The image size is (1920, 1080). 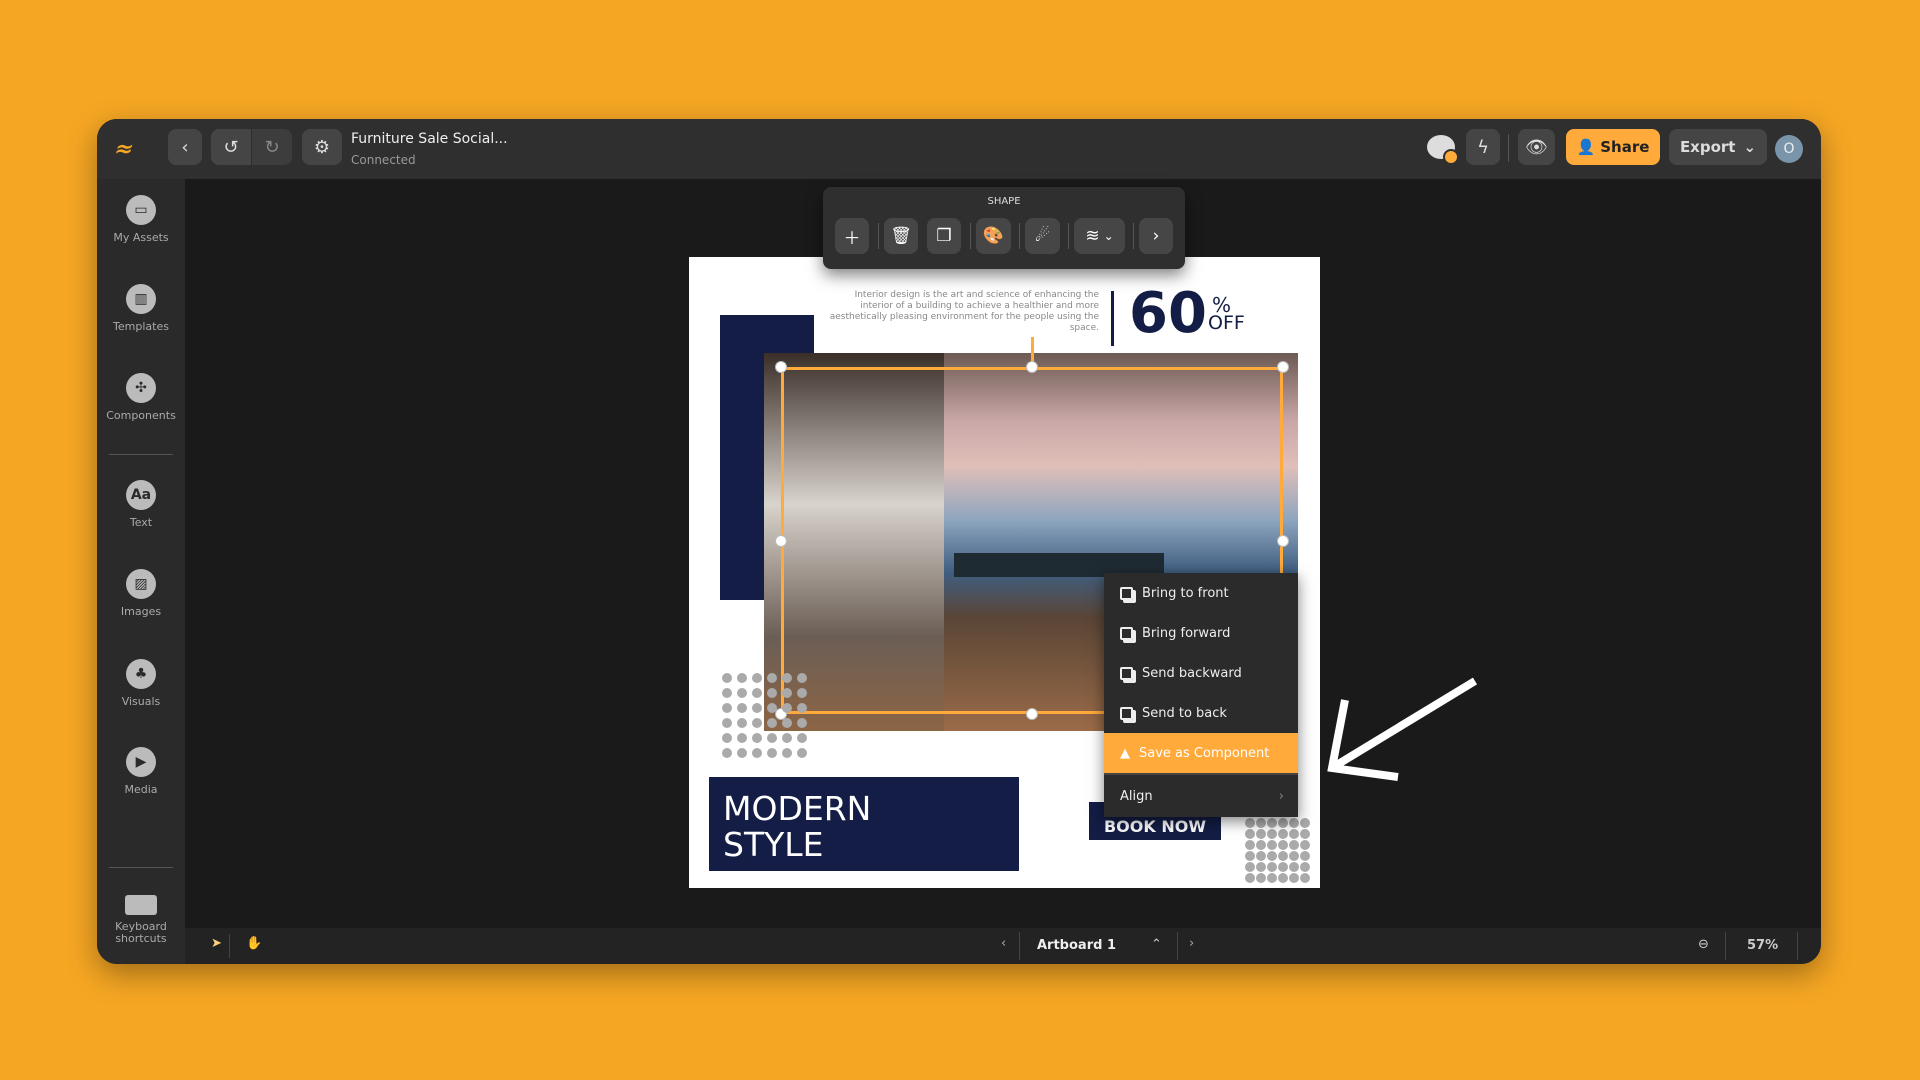 What do you see at coordinates (1280, 850) in the screenshot?
I see `dot-pattern-right` at bounding box center [1280, 850].